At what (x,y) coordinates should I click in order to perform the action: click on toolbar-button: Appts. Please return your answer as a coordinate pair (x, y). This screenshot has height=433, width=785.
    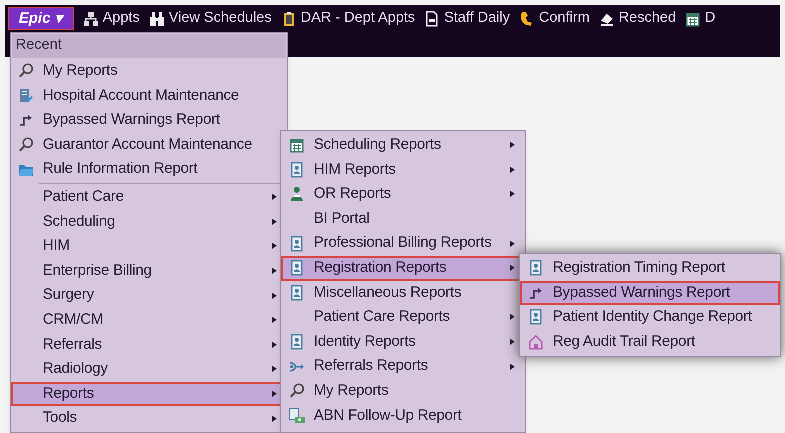
    Looking at the image, I should click on (111, 18).